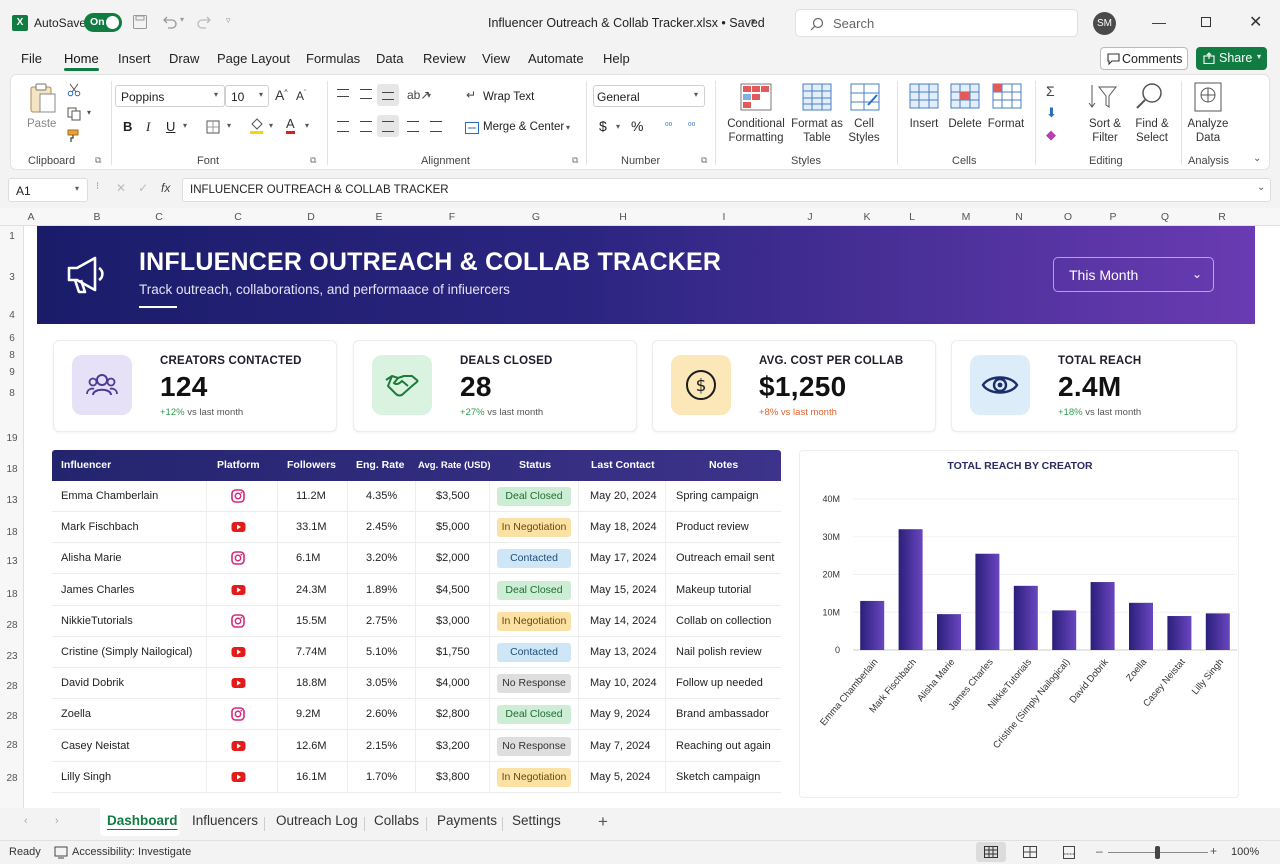 This screenshot has height=864, width=1280. Describe the element at coordinates (616, 58) in the screenshot. I see `menu-help: Help` at that location.